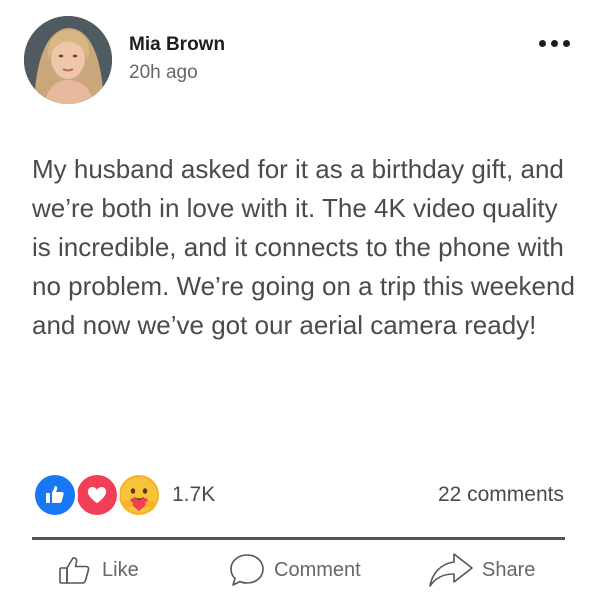 This screenshot has height=600, width=600. I want to click on share-label: Share, so click(509, 569).